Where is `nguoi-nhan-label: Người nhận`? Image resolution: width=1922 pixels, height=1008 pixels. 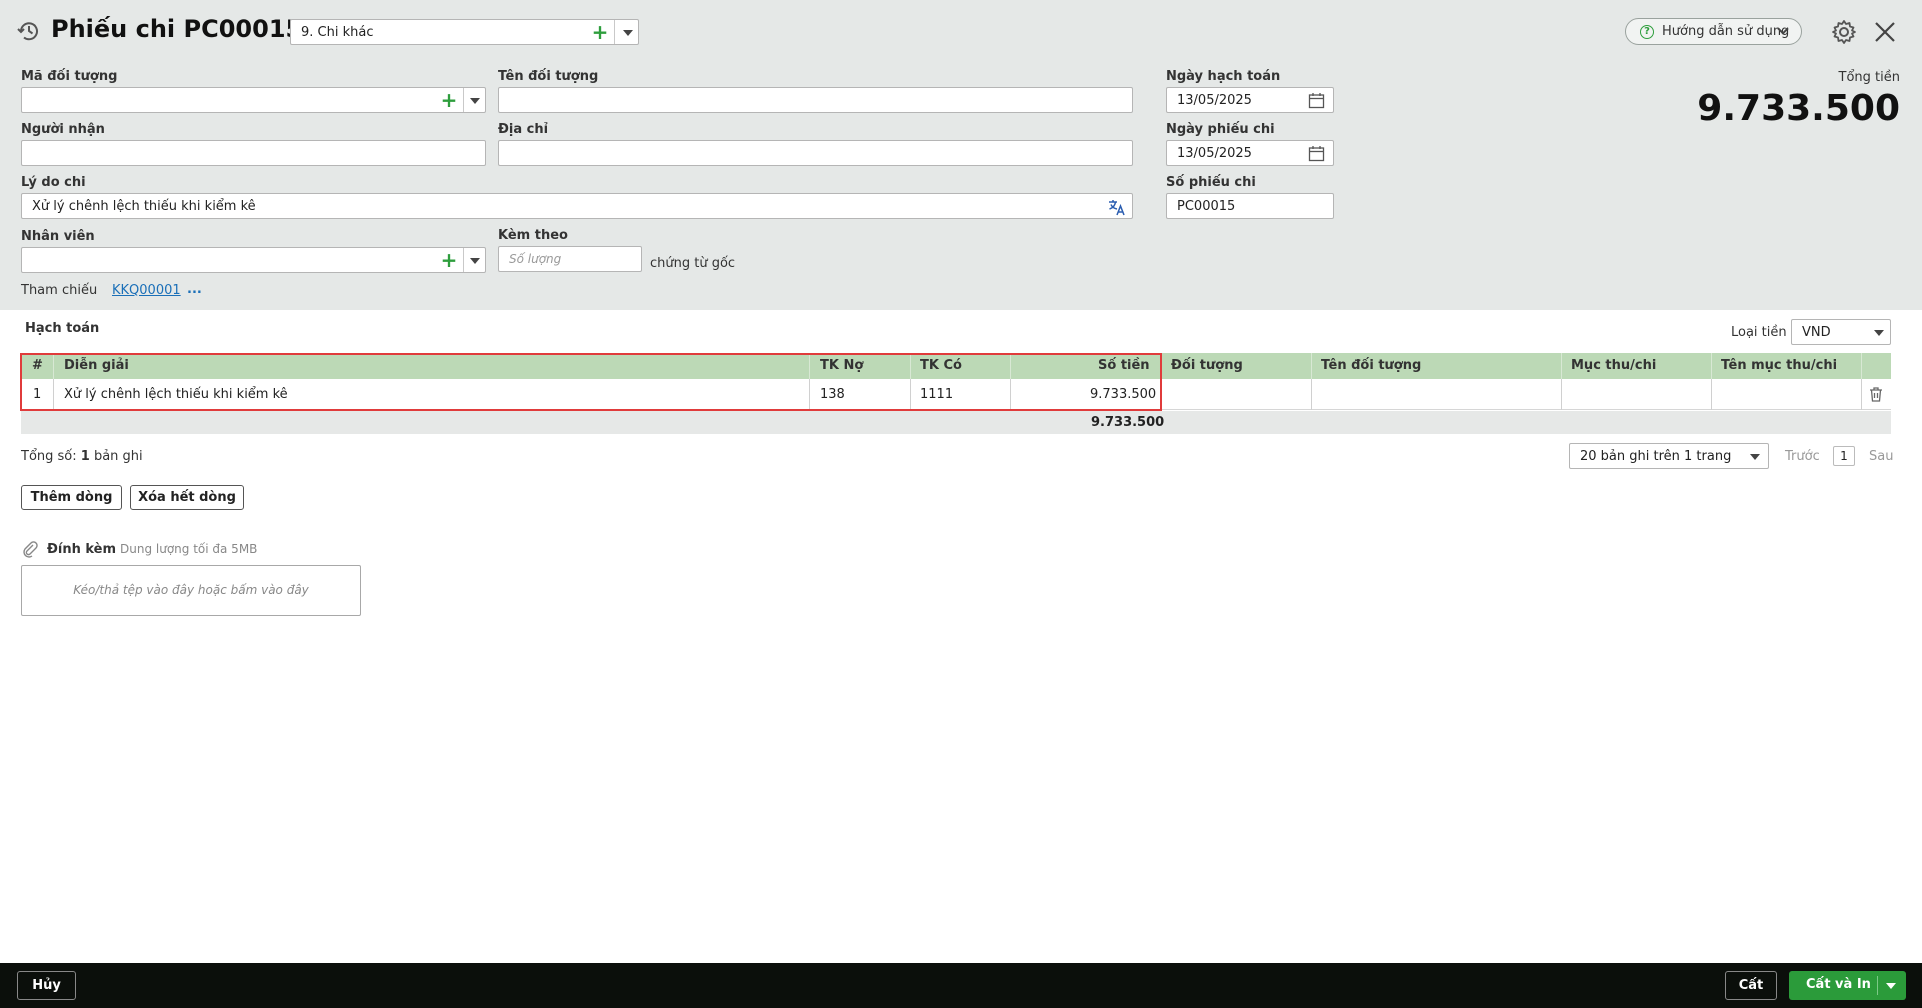
nguoi-nhan-label: Người nhận is located at coordinates (63, 129).